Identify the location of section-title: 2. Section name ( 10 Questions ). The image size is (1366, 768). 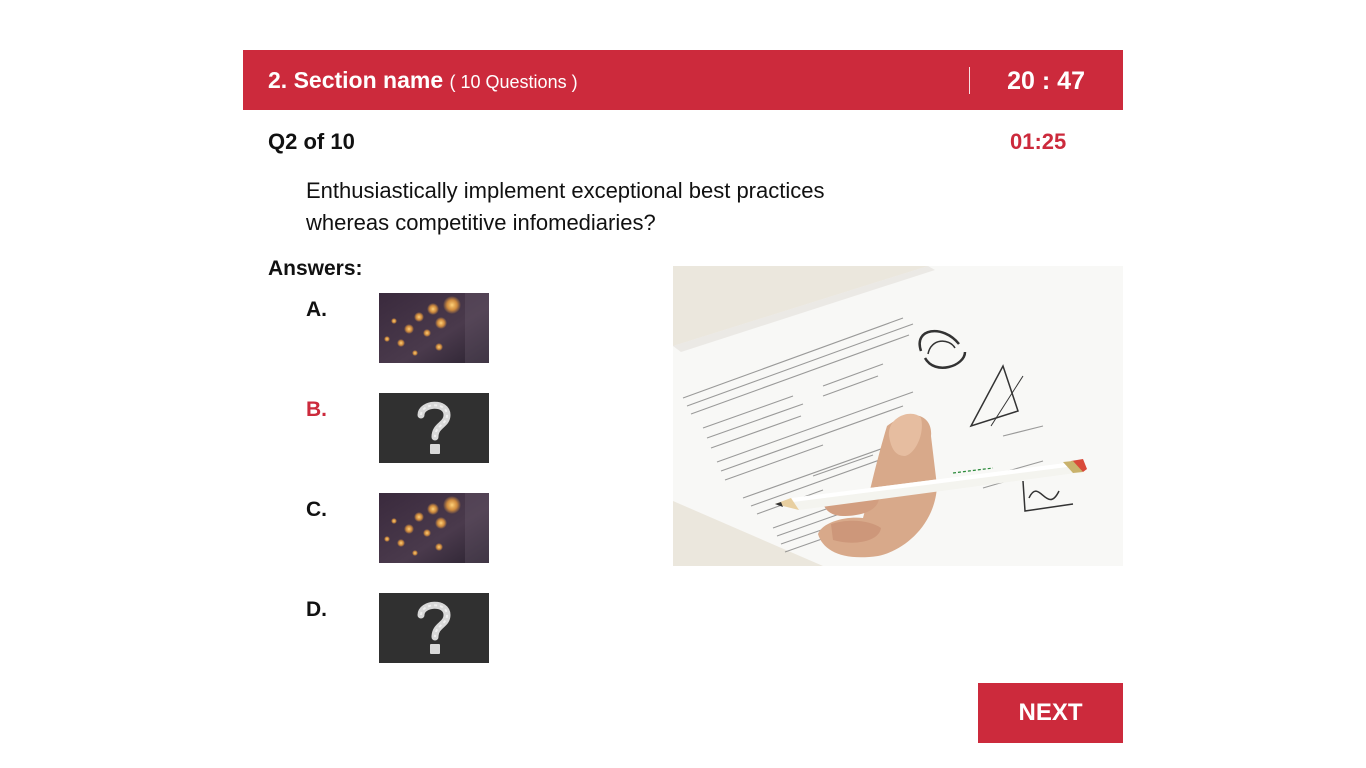
(423, 80).